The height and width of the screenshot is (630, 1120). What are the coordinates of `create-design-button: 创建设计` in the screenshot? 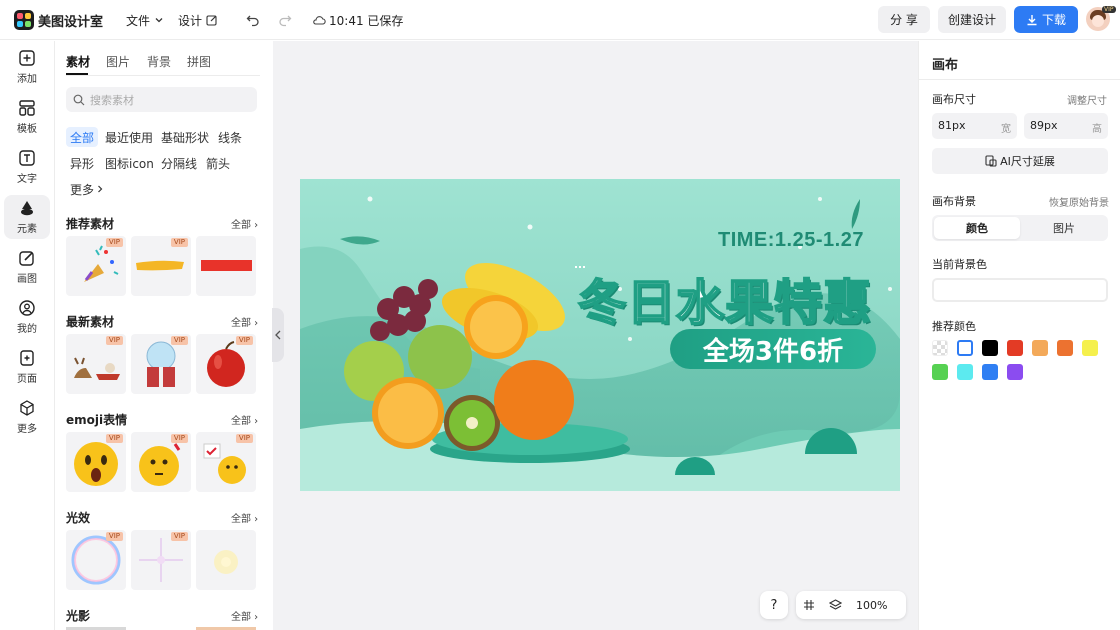 It's located at (972, 19).